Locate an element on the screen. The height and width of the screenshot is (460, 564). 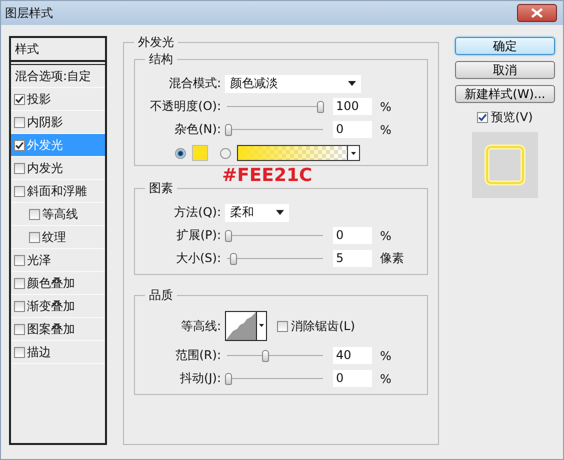
close-button is located at coordinates (537, 13).